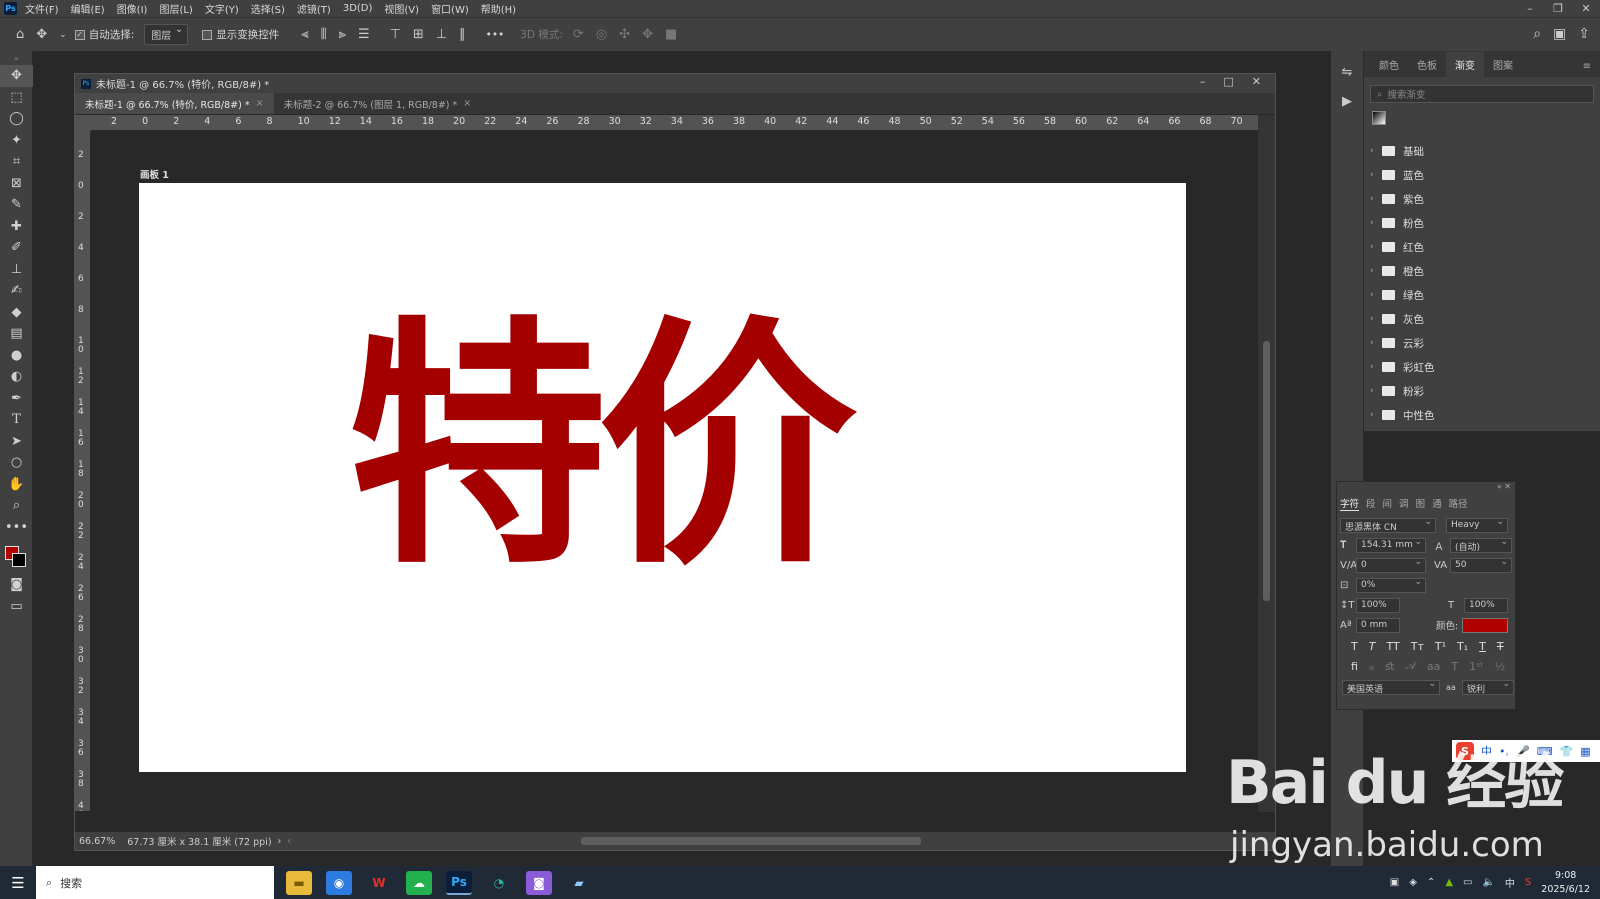 Image resolution: width=1600 pixels, height=899 pixels. What do you see at coordinates (1372, 646) in the screenshot?
I see `faux-italic-icon: T` at bounding box center [1372, 646].